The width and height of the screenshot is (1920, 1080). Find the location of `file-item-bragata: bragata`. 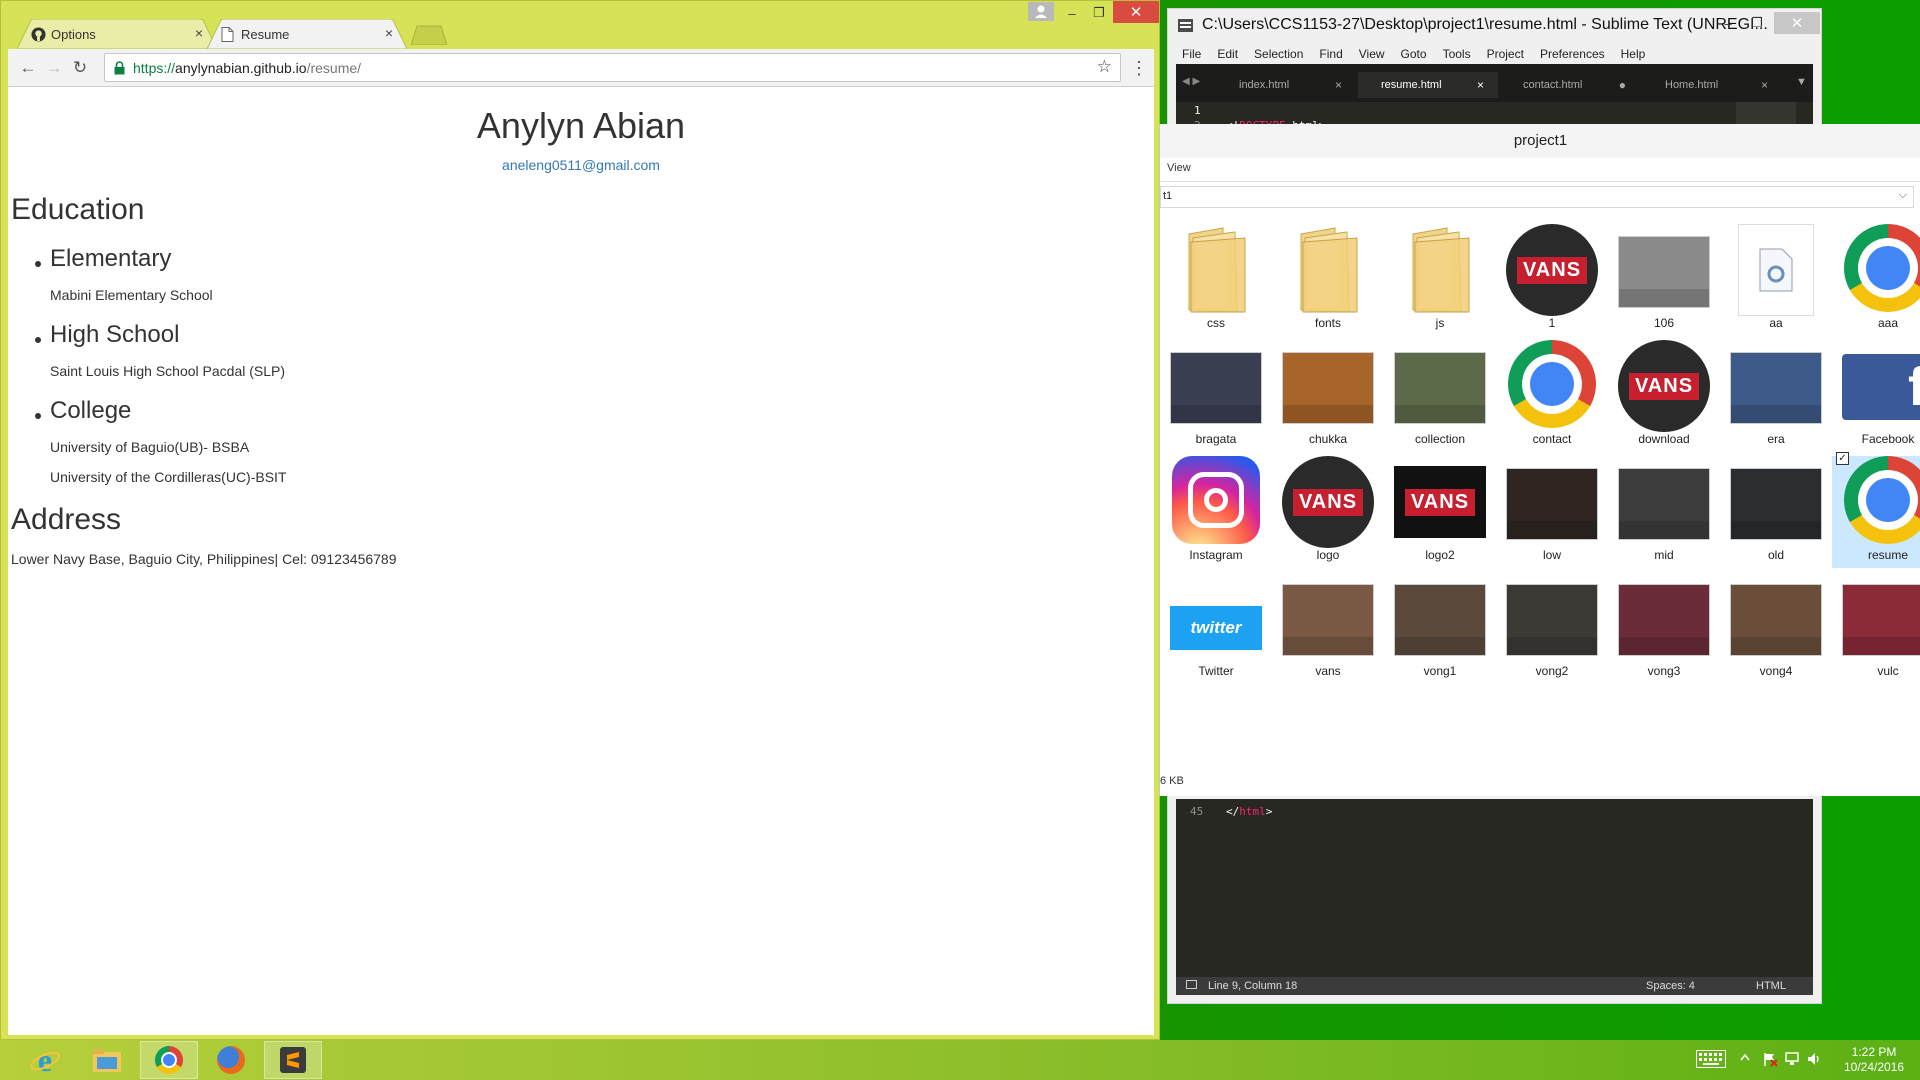

file-item-bragata: bragata is located at coordinates (1216, 396).